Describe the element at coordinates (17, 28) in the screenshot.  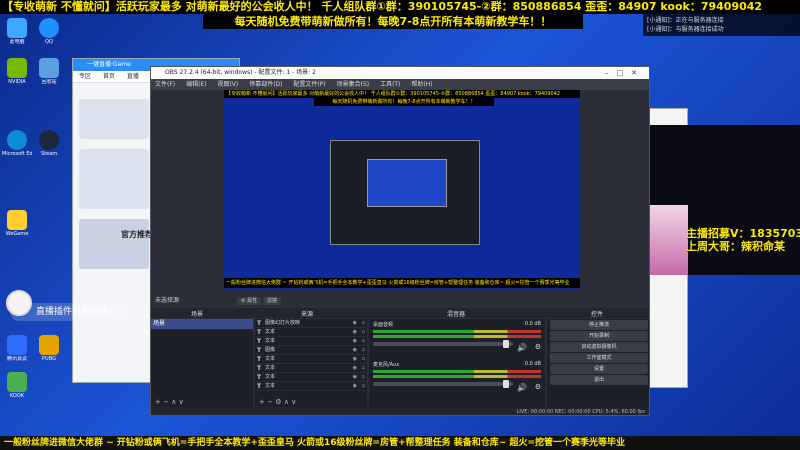
I see `computer-icon` at that location.